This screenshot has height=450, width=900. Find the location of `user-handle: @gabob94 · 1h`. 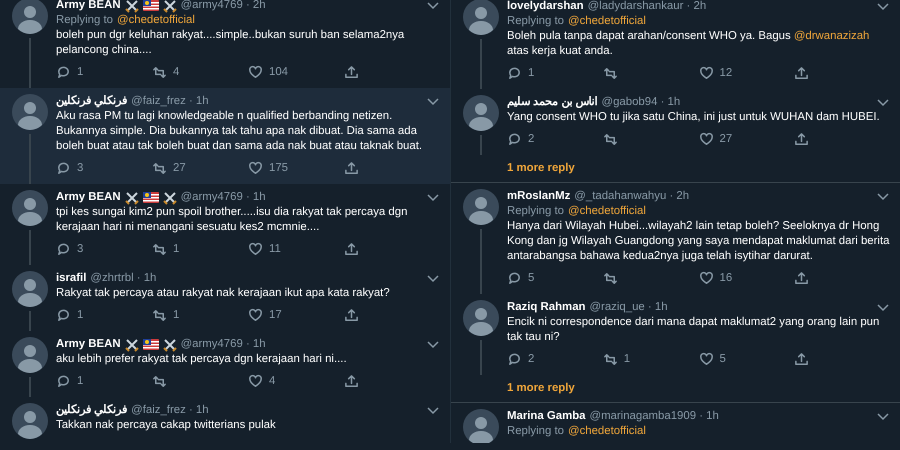

user-handle: @gabob94 · 1h is located at coordinates (641, 102).